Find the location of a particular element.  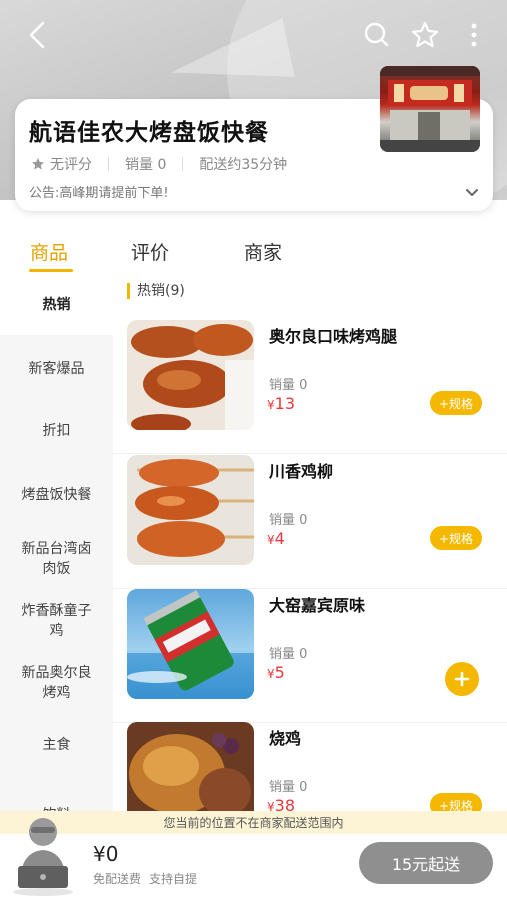

add-to-cart-button is located at coordinates (462, 679).